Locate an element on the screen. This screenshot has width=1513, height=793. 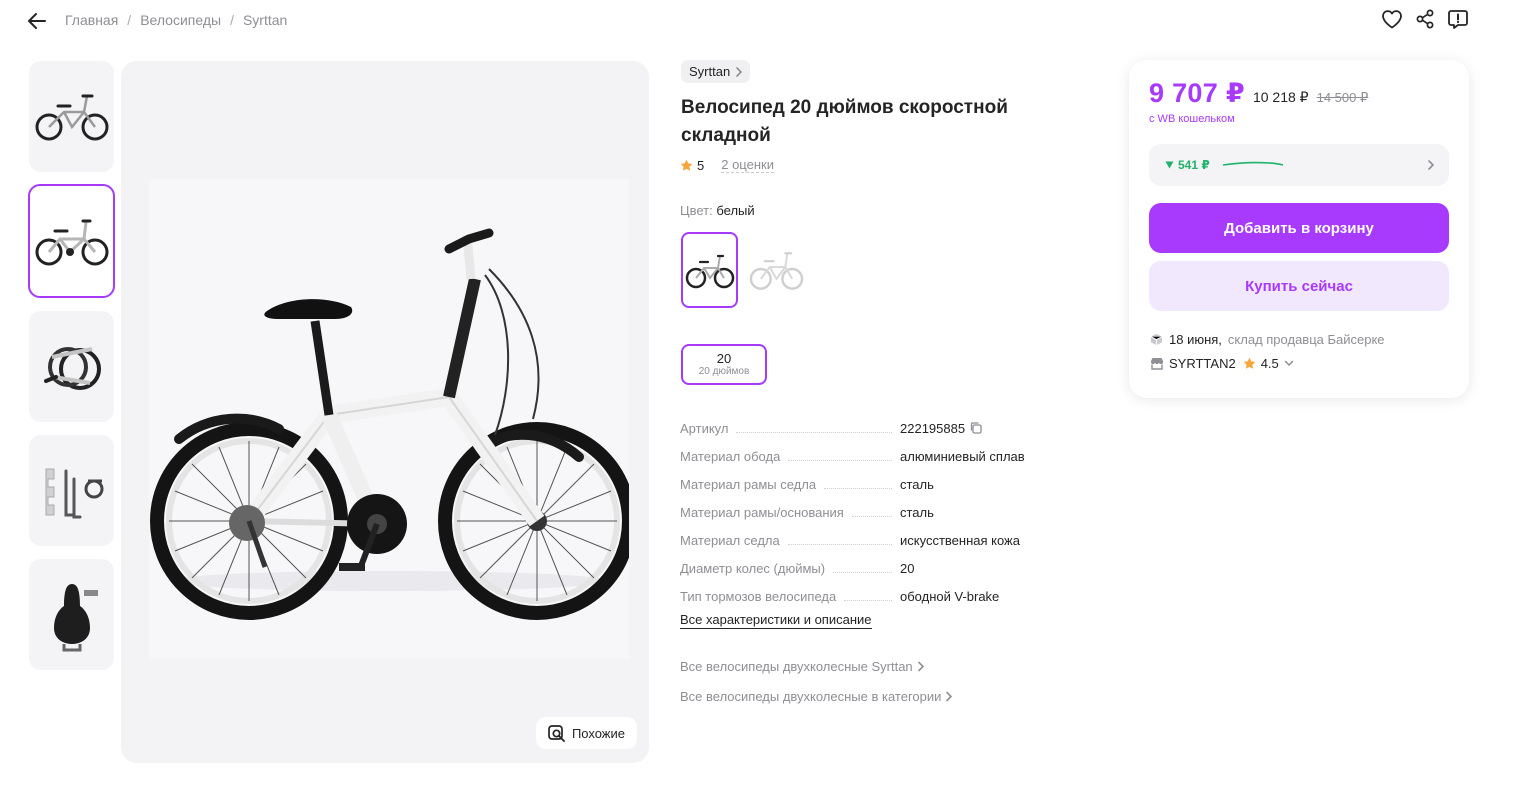
regular-price: 10 218 ₽ is located at coordinates (1280, 97).